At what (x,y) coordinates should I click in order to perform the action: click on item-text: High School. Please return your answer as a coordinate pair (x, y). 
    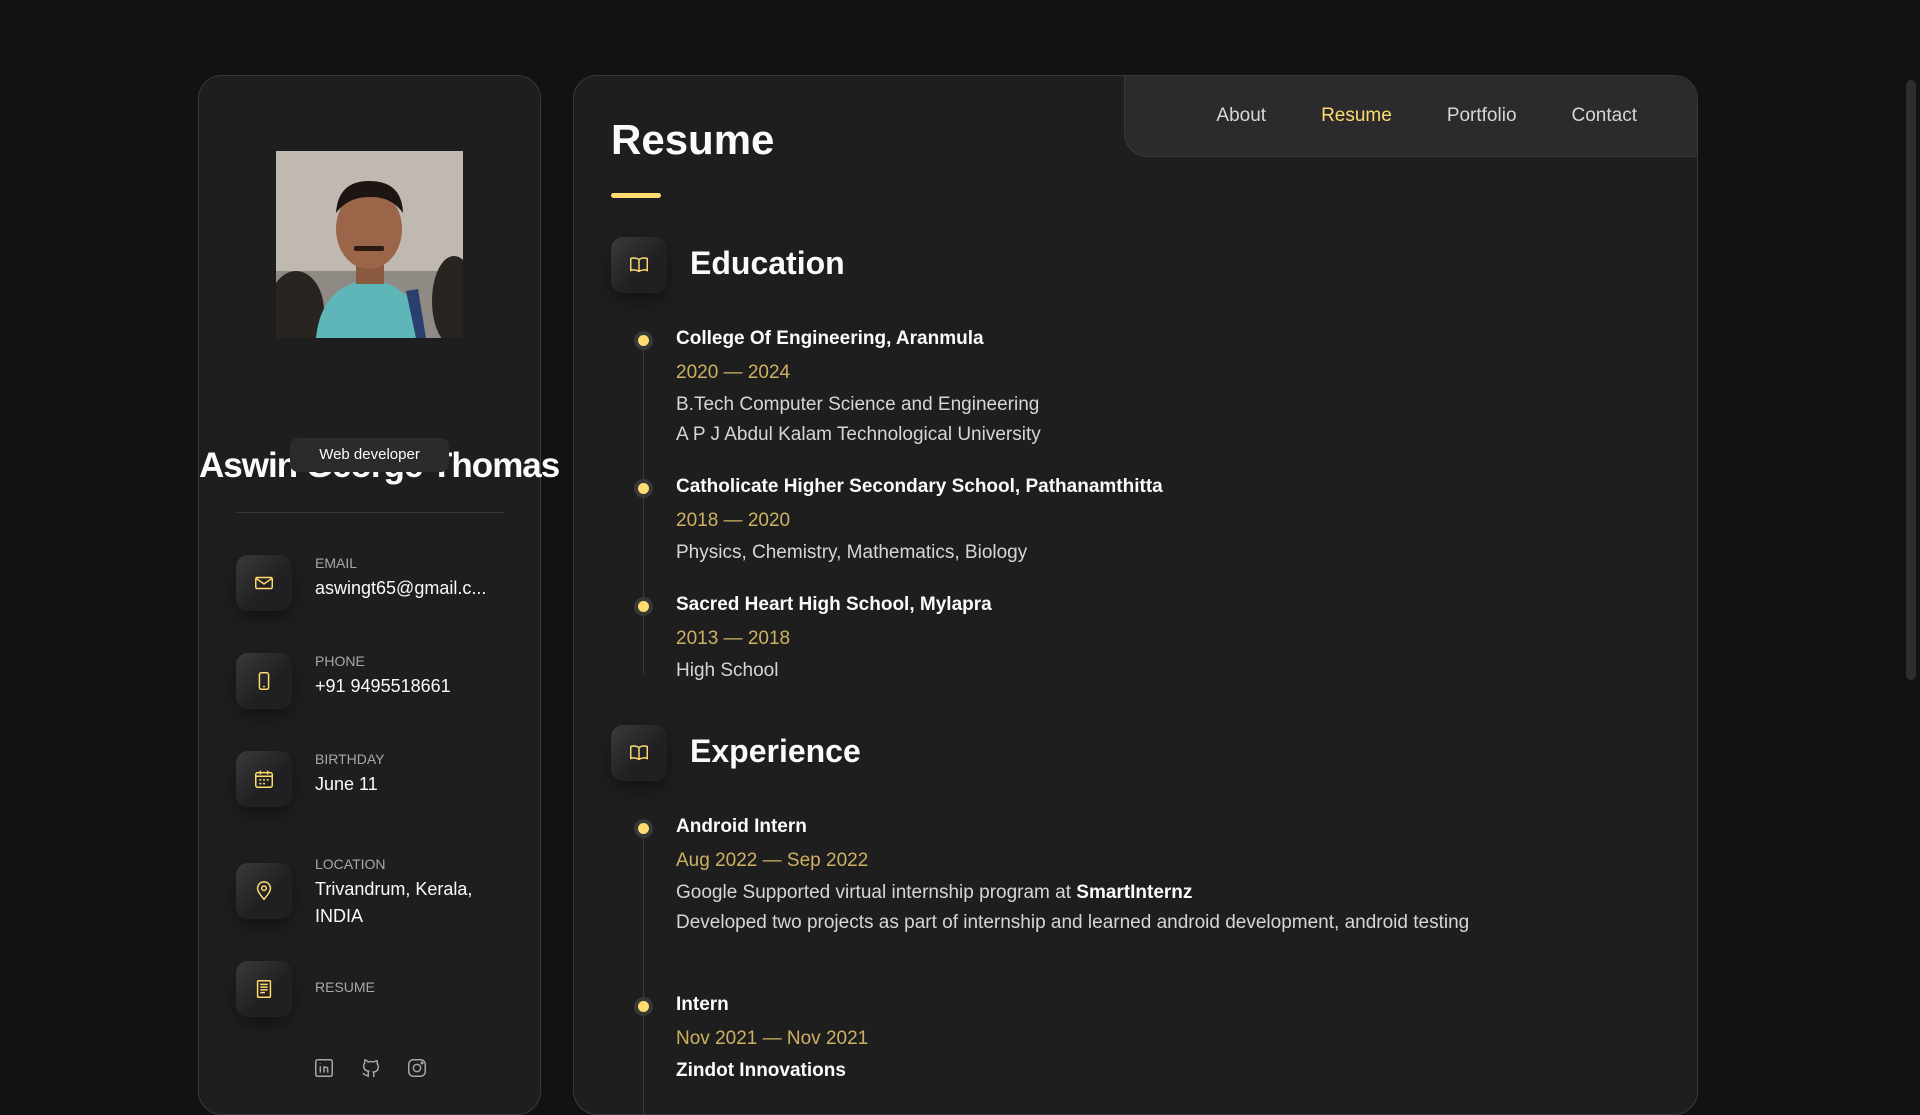
    Looking at the image, I should click on (727, 670).